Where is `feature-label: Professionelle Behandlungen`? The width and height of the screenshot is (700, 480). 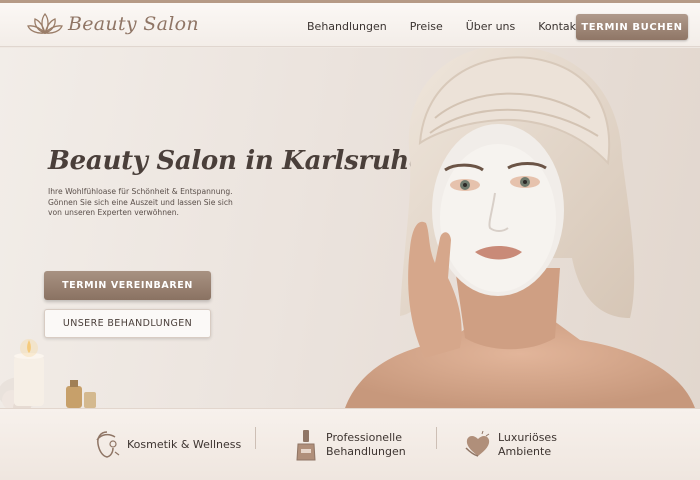 feature-label: Professionelle Behandlungen is located at coordinates (366, 445).